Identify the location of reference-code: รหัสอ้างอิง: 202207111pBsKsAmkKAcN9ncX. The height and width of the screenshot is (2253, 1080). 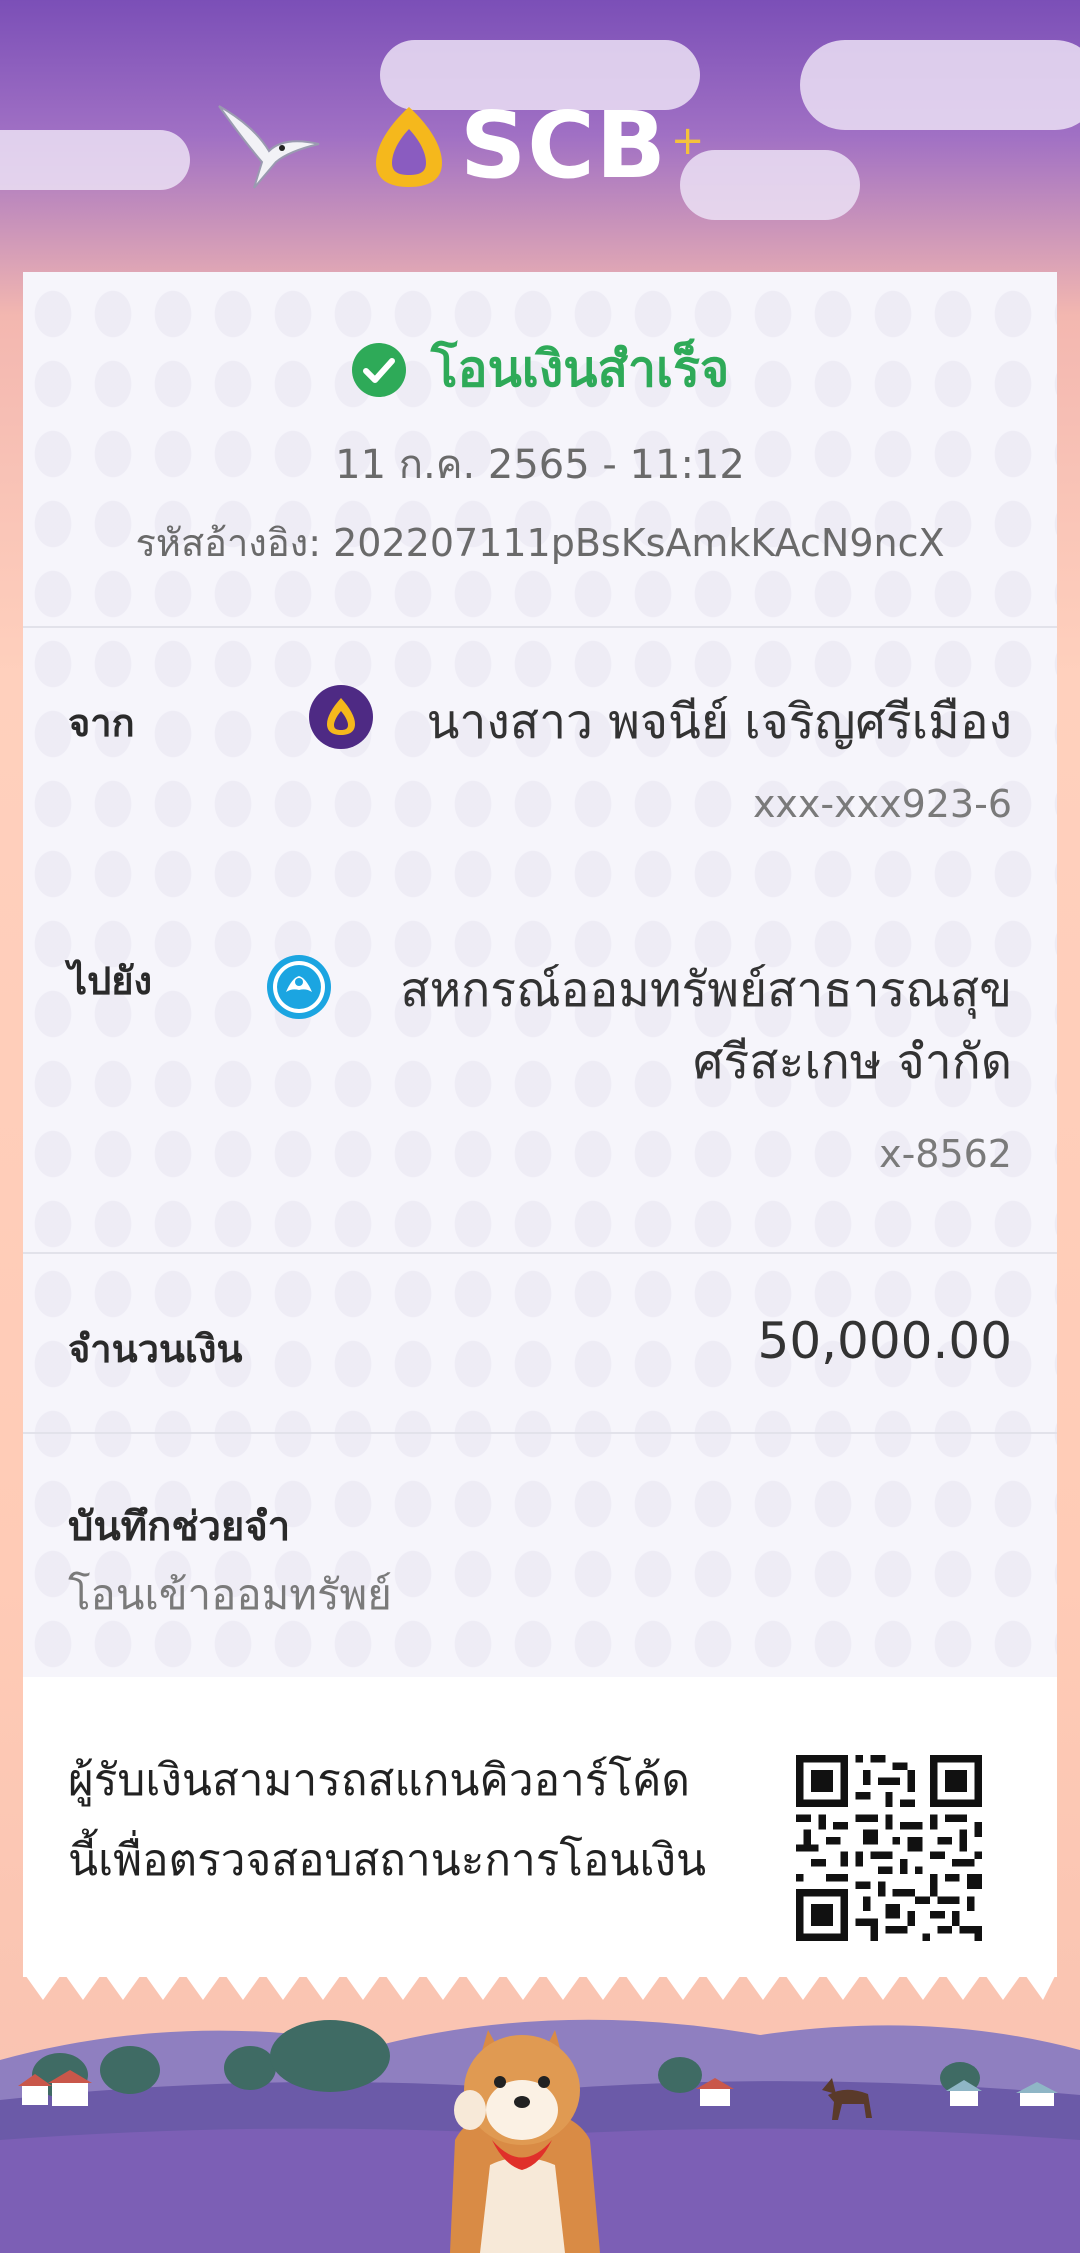
(540, 543).